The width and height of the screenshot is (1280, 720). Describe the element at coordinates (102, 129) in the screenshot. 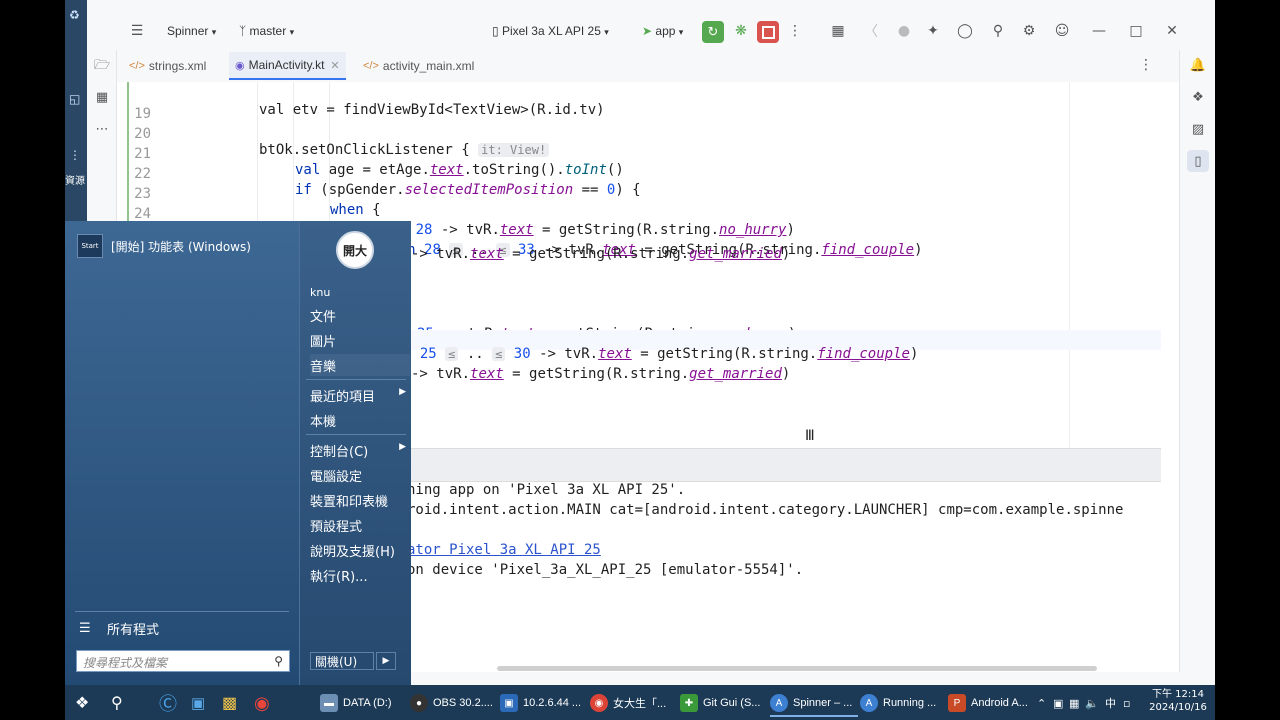

I see `more-tools-icon: ⋯` at that location.